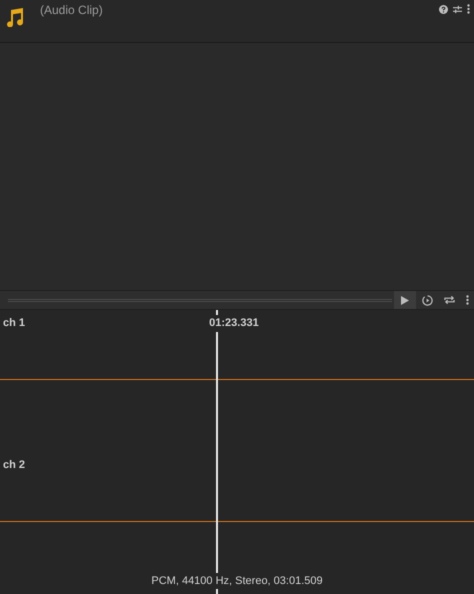  I want to click on clip-title: (Audio Clip), so click(71, 10).